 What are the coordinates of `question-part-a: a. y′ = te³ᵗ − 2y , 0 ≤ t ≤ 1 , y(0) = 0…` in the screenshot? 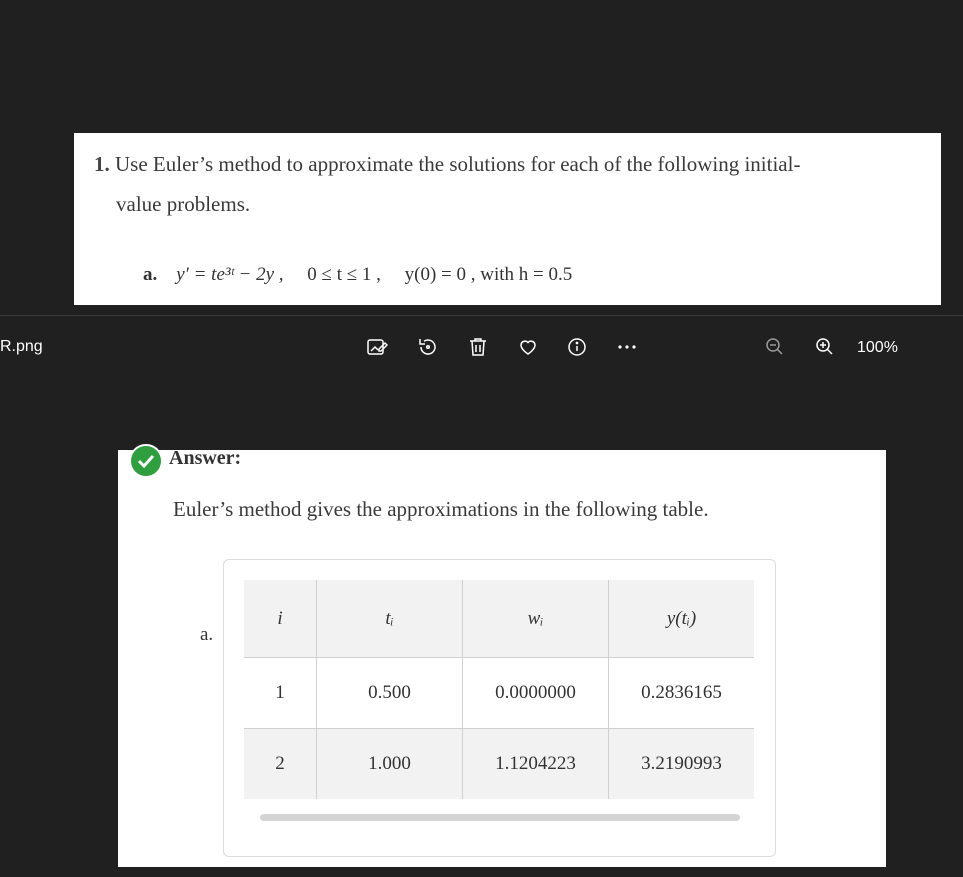 It's located at (357, 275).